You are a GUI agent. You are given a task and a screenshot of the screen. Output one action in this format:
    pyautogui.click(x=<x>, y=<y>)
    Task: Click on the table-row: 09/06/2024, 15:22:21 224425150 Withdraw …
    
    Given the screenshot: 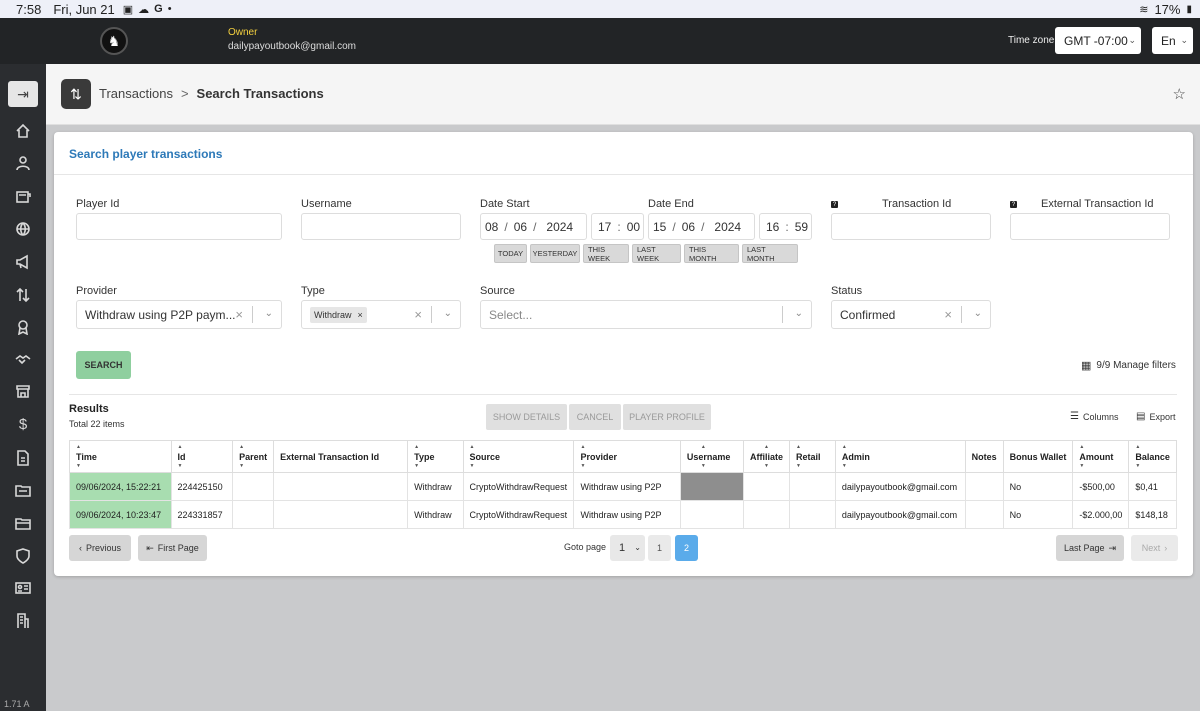 What is the action you would take?
    pyautogui.click(x=623, y=486)
    